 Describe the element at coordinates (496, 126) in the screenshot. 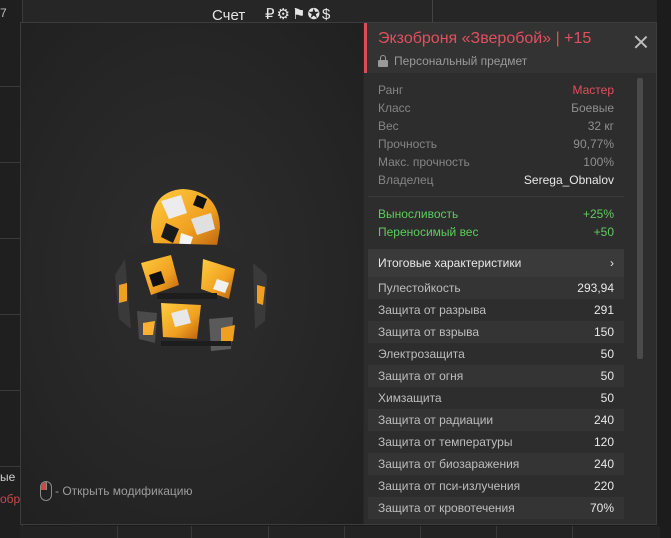

I see `property-row: Вес 32 кг` at that location.